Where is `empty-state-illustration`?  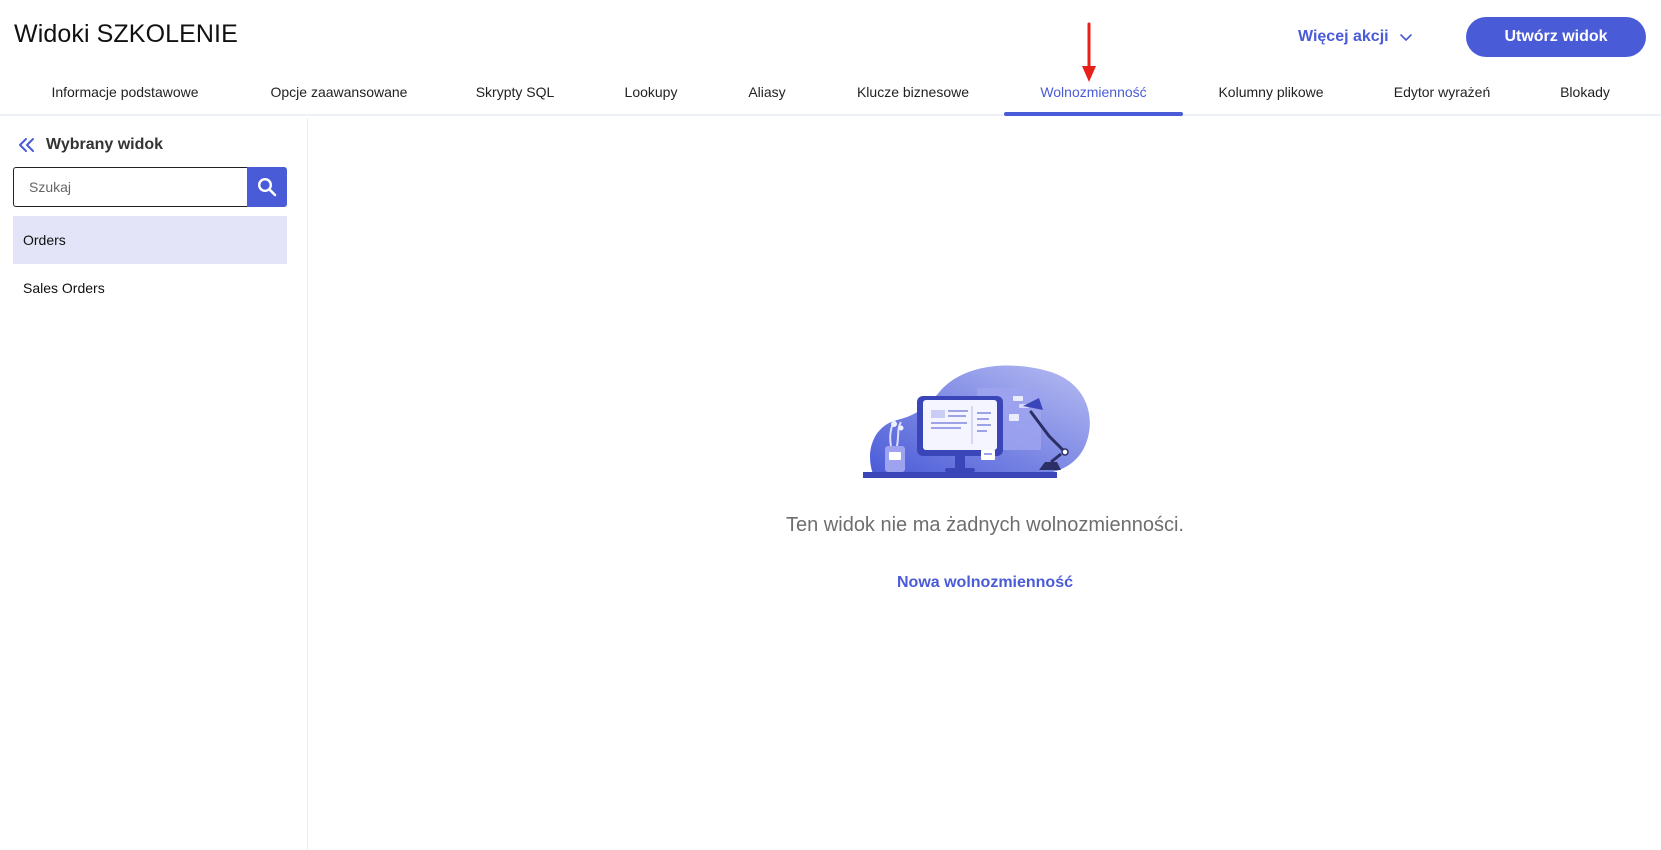 empty-state-illustration is located at coordinates (976, 421).